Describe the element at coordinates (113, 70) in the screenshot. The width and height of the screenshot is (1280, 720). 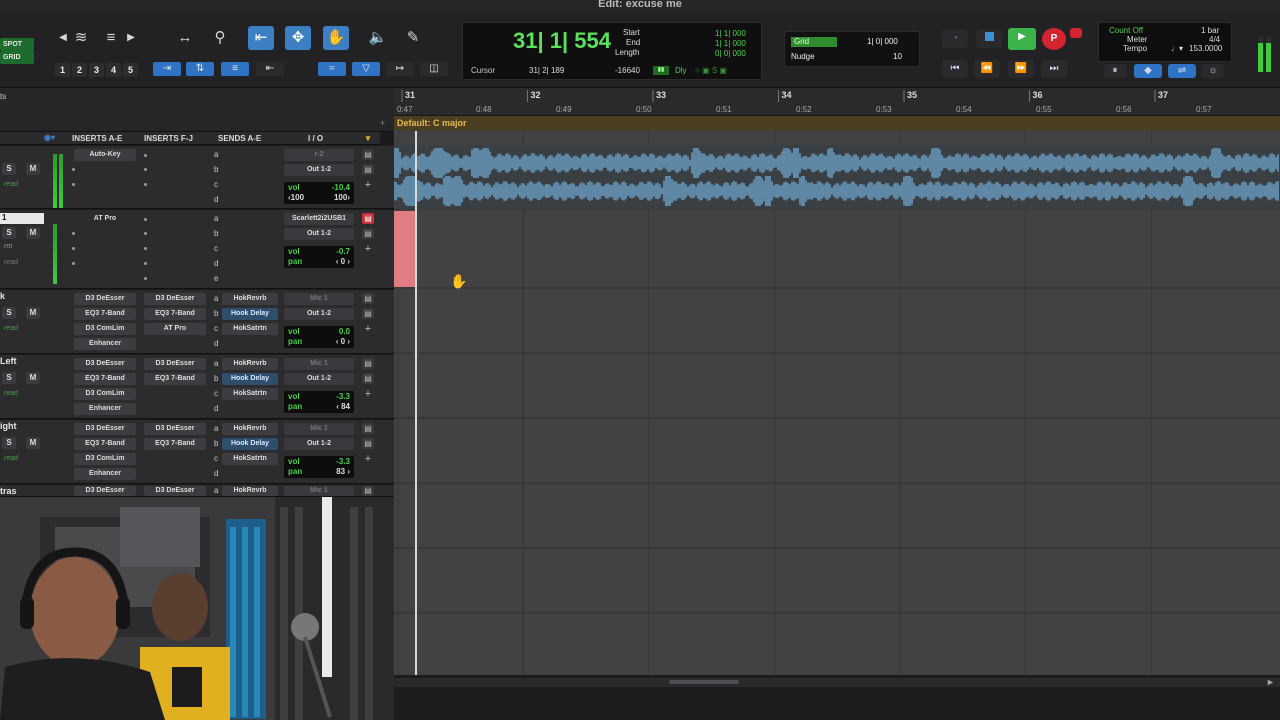
I see `zoom-preset-4: 4` at that location.